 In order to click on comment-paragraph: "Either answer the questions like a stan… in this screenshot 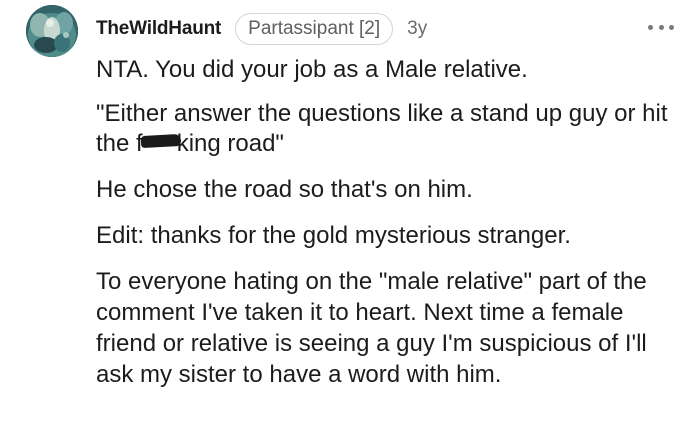, I will do `click(386, 129)`.